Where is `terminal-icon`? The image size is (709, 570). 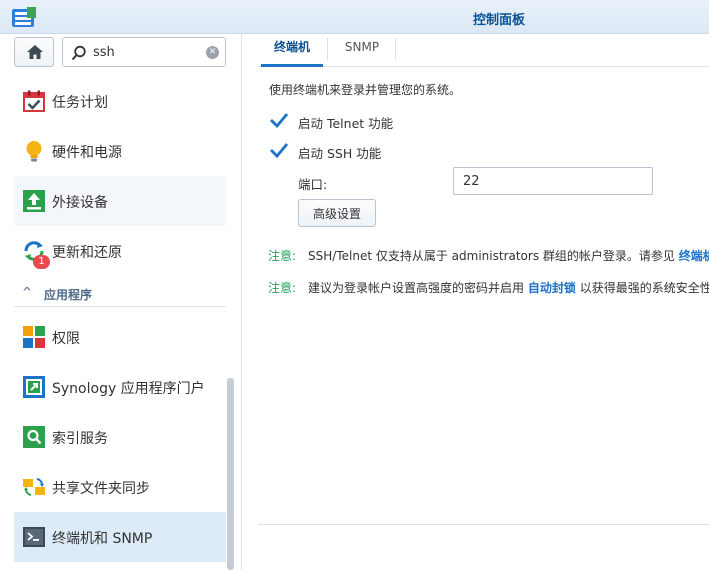 terminal-icon is located at coordinates (34, 537).